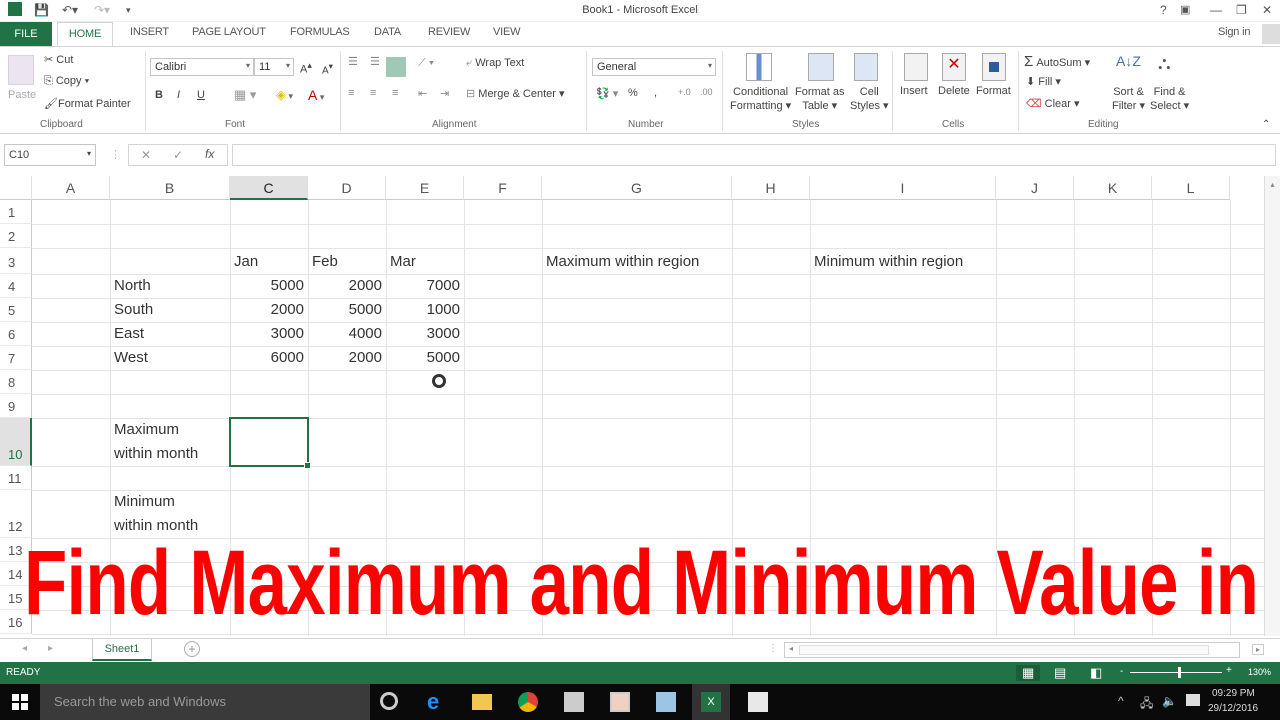 The width and height of the screenshot is (1280, 720). I want to click on ribbon-display-icon: ▣, so click(1185, 9).